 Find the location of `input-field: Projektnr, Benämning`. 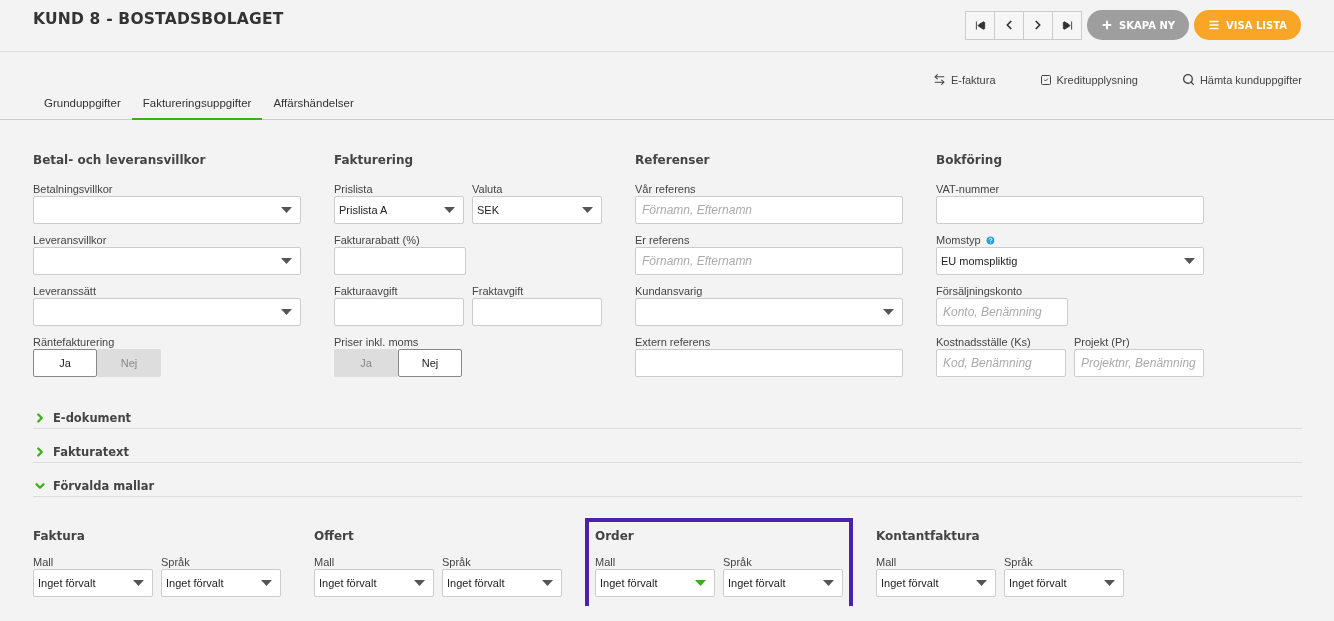

input-field: Projektnr, Benämning is located at coordinates (1139, 363).